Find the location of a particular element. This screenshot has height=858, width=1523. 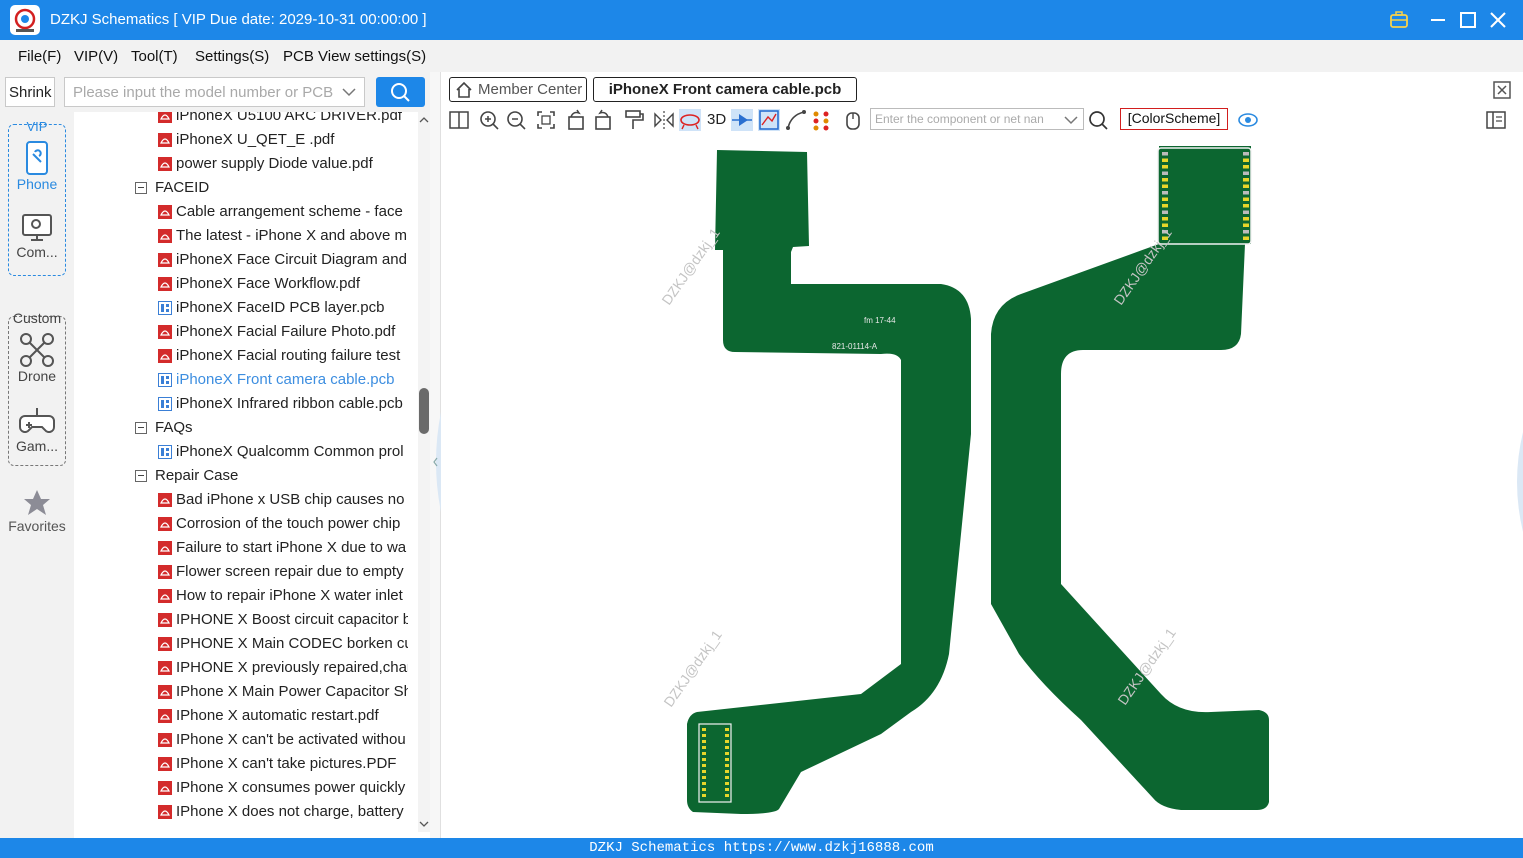

tree-item: Bad iPhone x USB chip causes no c is located at coordinates (283, 500).